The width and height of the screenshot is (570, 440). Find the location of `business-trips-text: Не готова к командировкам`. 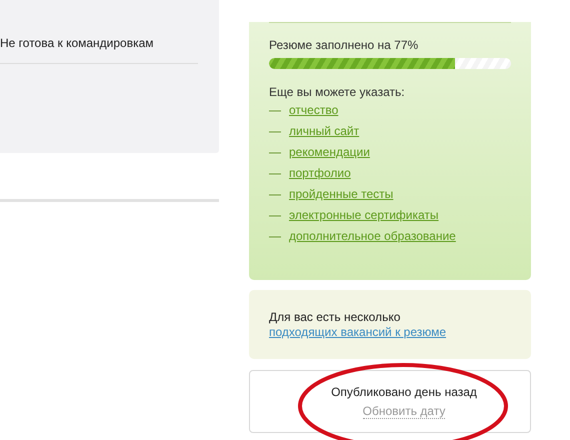

business-trips-text: Не готова к командировкам is located at coordinates (77, 43).